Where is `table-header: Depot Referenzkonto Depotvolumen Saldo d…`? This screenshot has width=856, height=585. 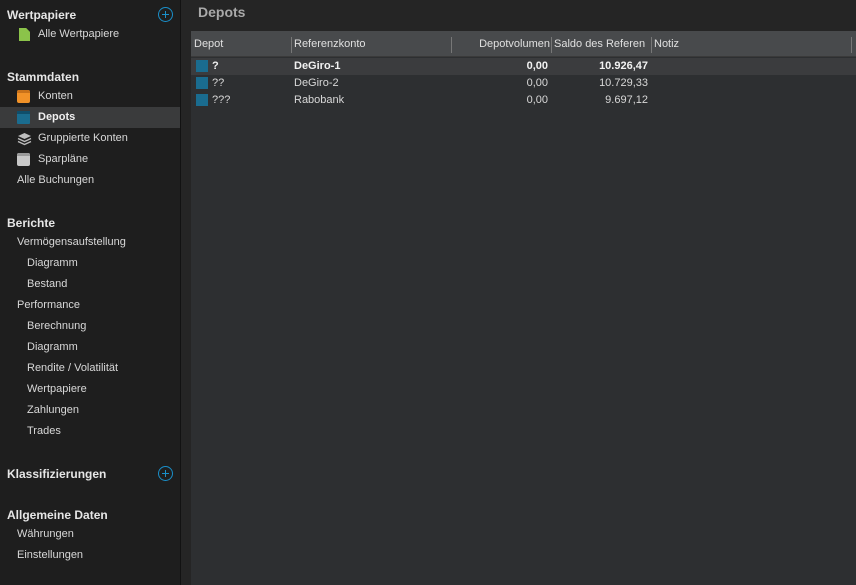
table-header: Depot Referenzkonto Depotvolumen Saldo d… is located at coordinates (523, 44).